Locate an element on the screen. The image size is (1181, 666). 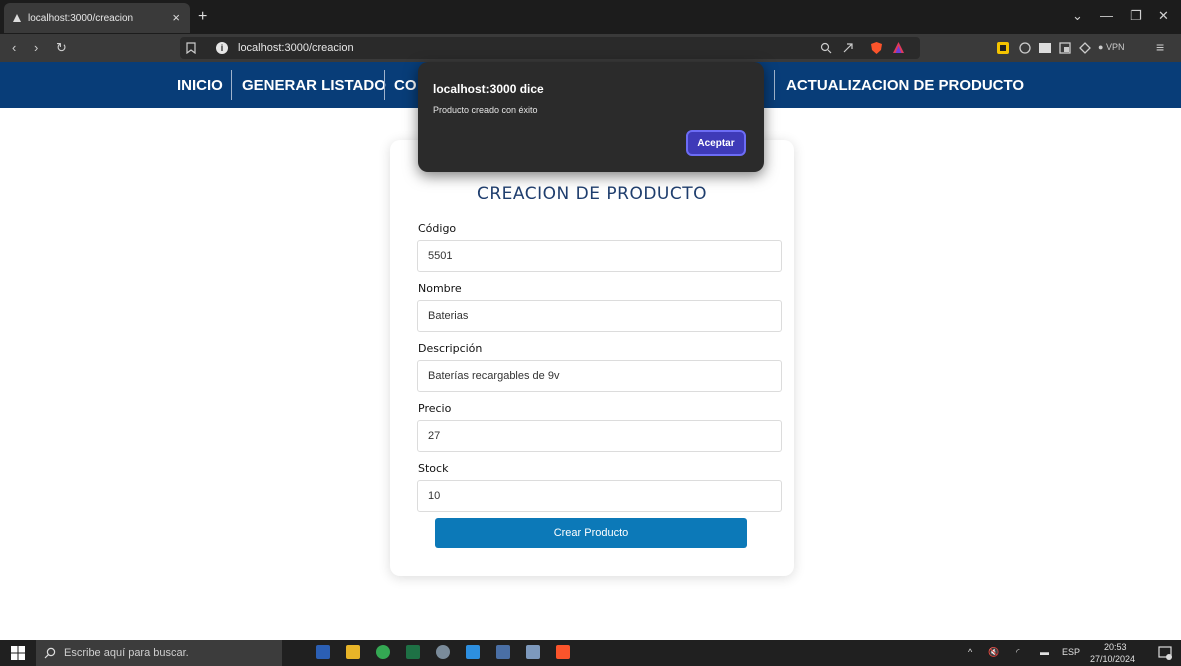
minimize-icon: — is located at coordinates (1106, 15).